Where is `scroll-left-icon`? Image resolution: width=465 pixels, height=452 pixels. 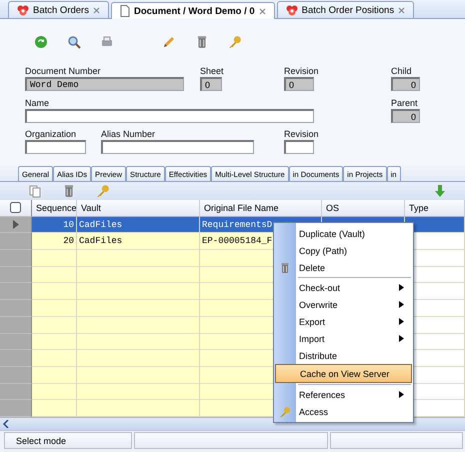 scroll-left-icon is located at coordinates (6, 424).